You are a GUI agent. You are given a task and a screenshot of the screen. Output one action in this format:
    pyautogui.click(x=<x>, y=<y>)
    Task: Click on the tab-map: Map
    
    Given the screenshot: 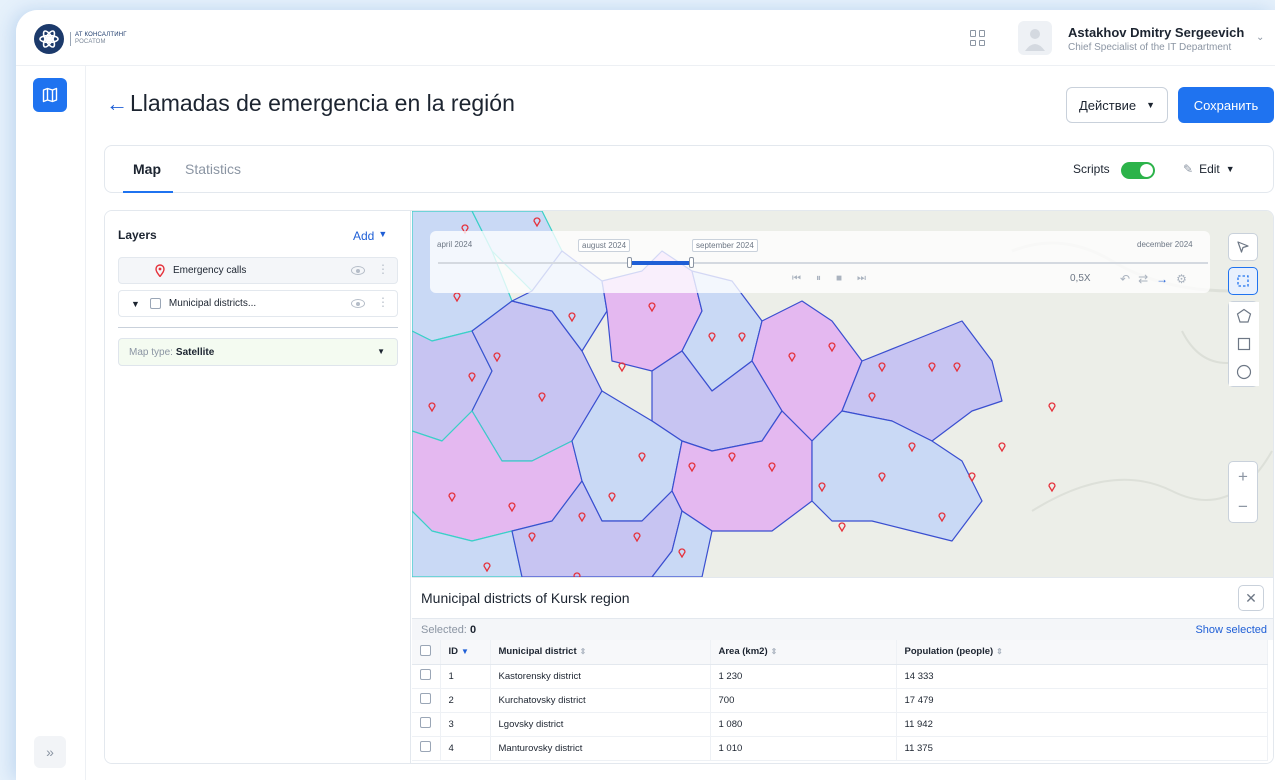 What is the action you would take?
    pyautogui.click(x=147, y=169)
    